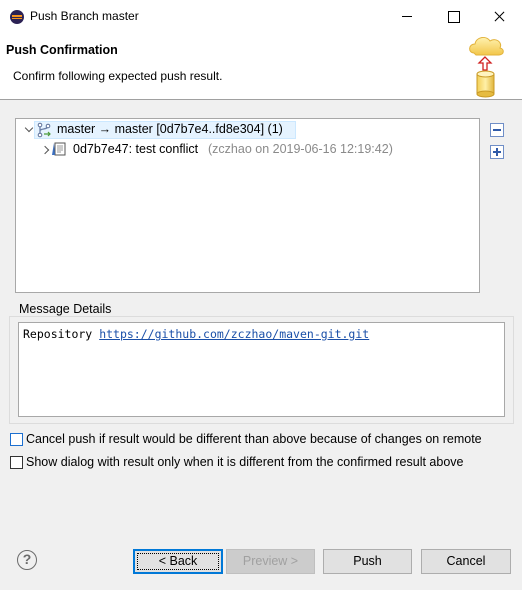 This screenshot has height=590, width=522. I want to click on page-title: Push Confirmation, so click(62, 50).